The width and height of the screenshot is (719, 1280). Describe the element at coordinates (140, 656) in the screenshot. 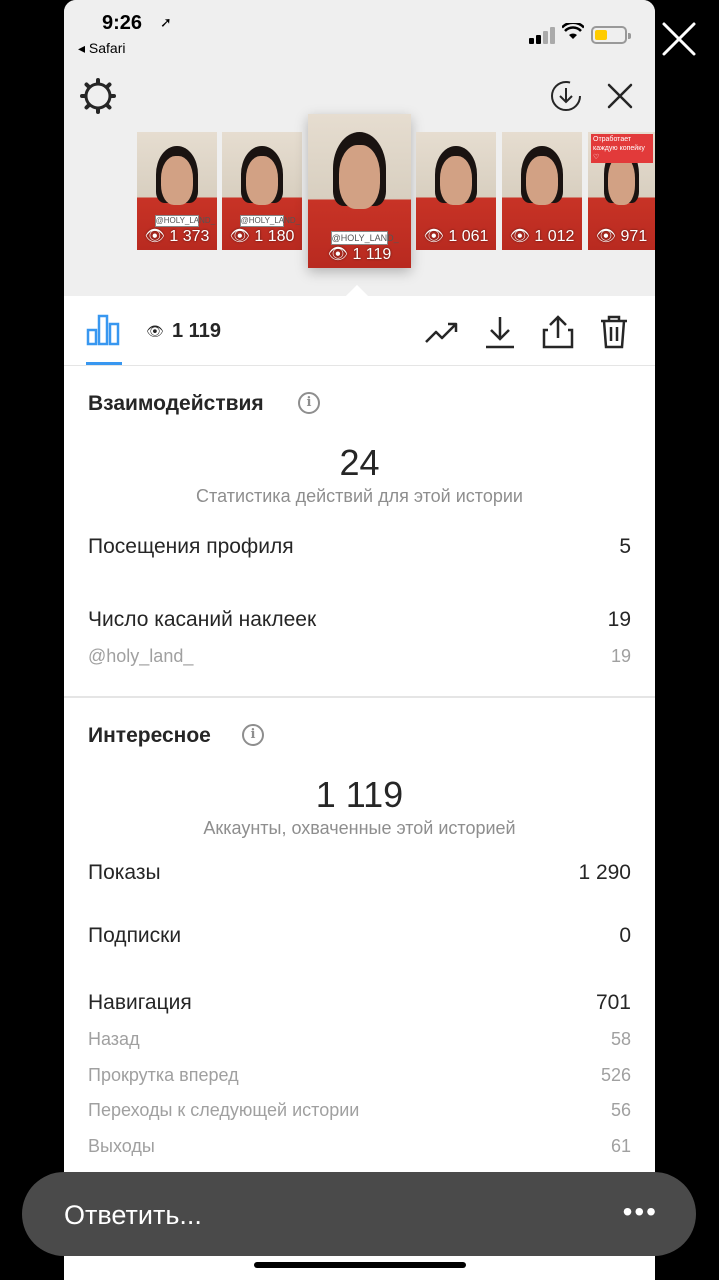

I see `sticker-handle-label: @holy_land_` at that location.